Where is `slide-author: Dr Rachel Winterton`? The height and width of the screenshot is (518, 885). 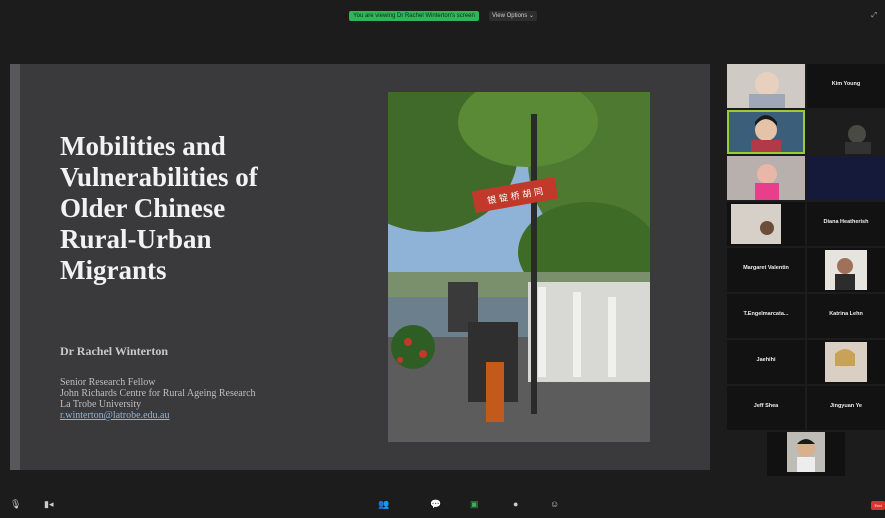 slide-author: Dr Rachel Winterton is located at coordinates (114, 351).